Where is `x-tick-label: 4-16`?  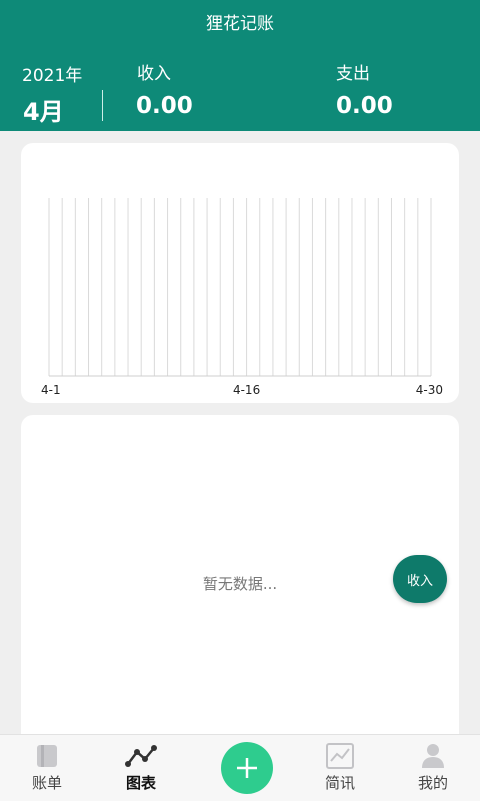 x-tick-label: 4-16 is located at coordinates (246, 390).